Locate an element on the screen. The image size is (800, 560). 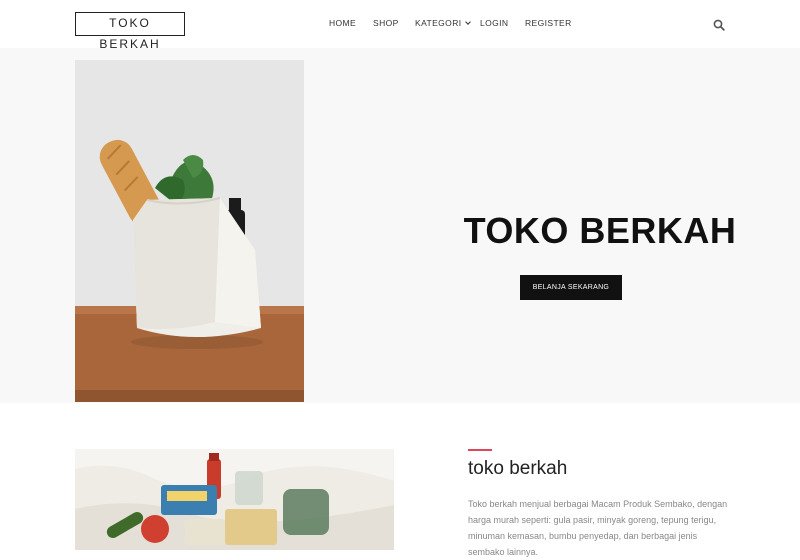
nav-home: HOME is located at coordinates (342, 23).